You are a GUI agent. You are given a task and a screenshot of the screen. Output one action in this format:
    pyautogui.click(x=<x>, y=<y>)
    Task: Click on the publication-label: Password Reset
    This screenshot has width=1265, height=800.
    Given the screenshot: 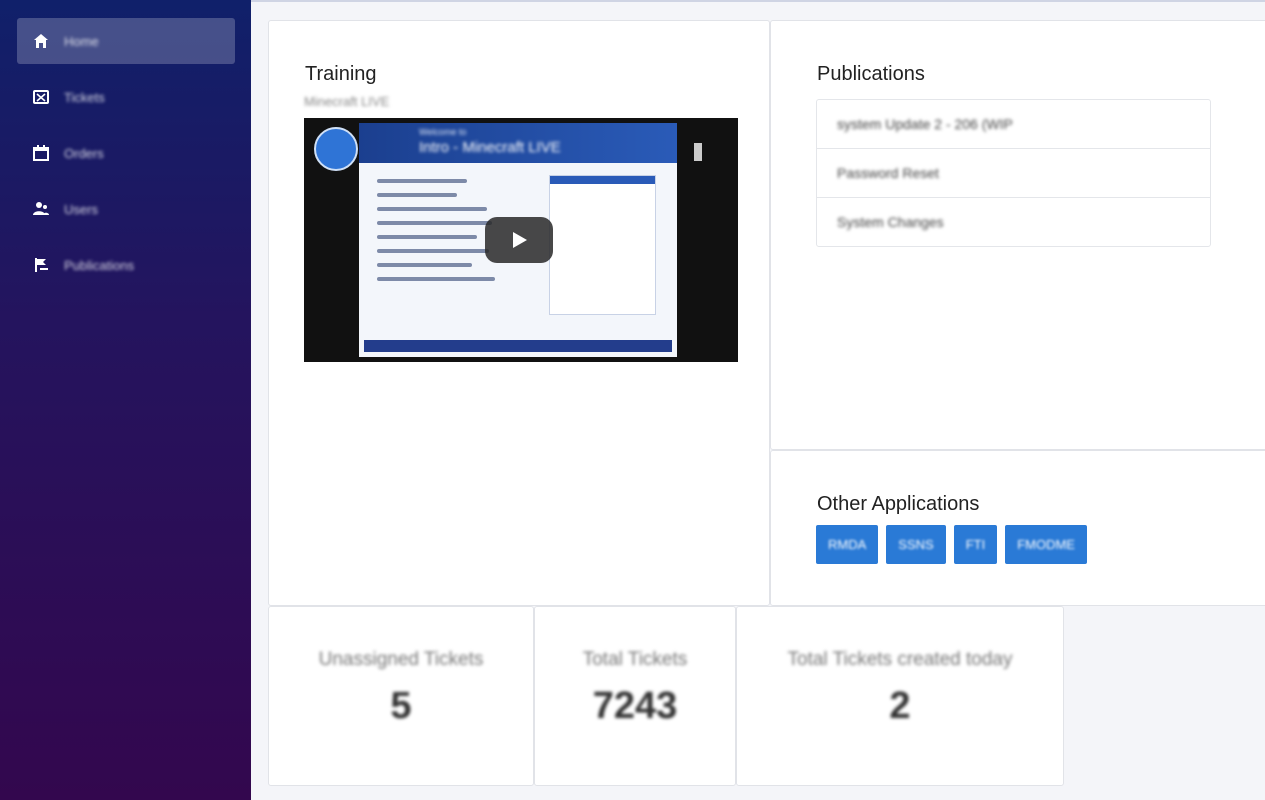 What is the action you would take?
    pyautogui.click(x=888, y=173)
    